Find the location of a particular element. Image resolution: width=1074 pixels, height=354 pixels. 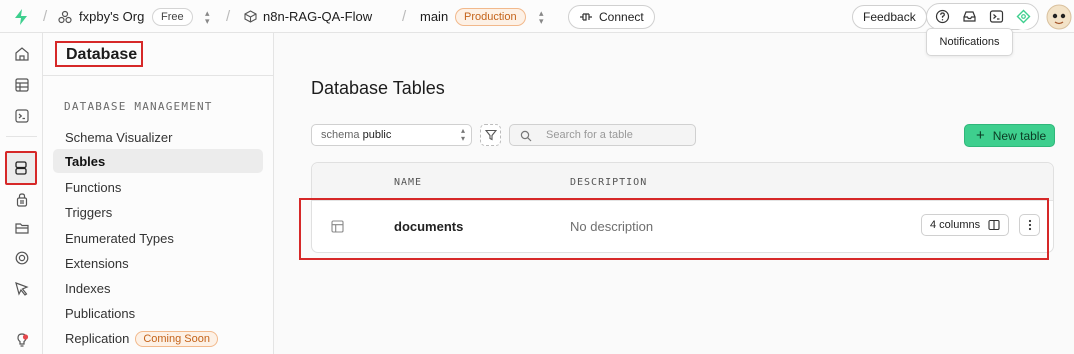

sidebar-item-tables: Tables is located at coordinates (158, 161).